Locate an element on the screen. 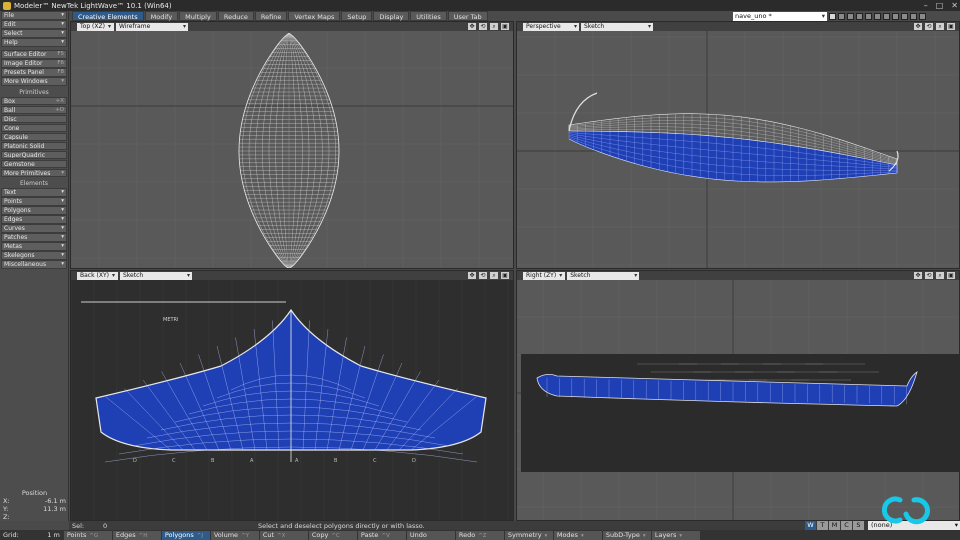  mode-button-undo: Undo is located at coordinates (430, 535).